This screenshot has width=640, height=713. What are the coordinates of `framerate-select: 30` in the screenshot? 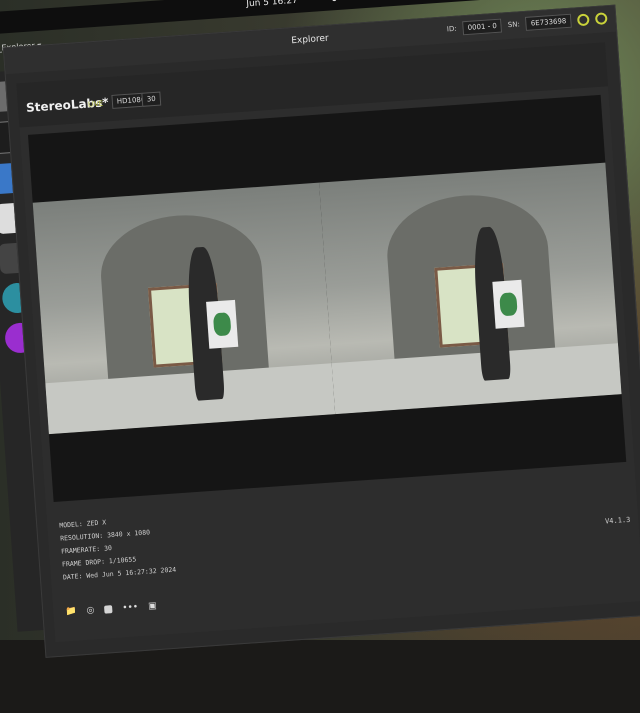 It's located at (151, 99).